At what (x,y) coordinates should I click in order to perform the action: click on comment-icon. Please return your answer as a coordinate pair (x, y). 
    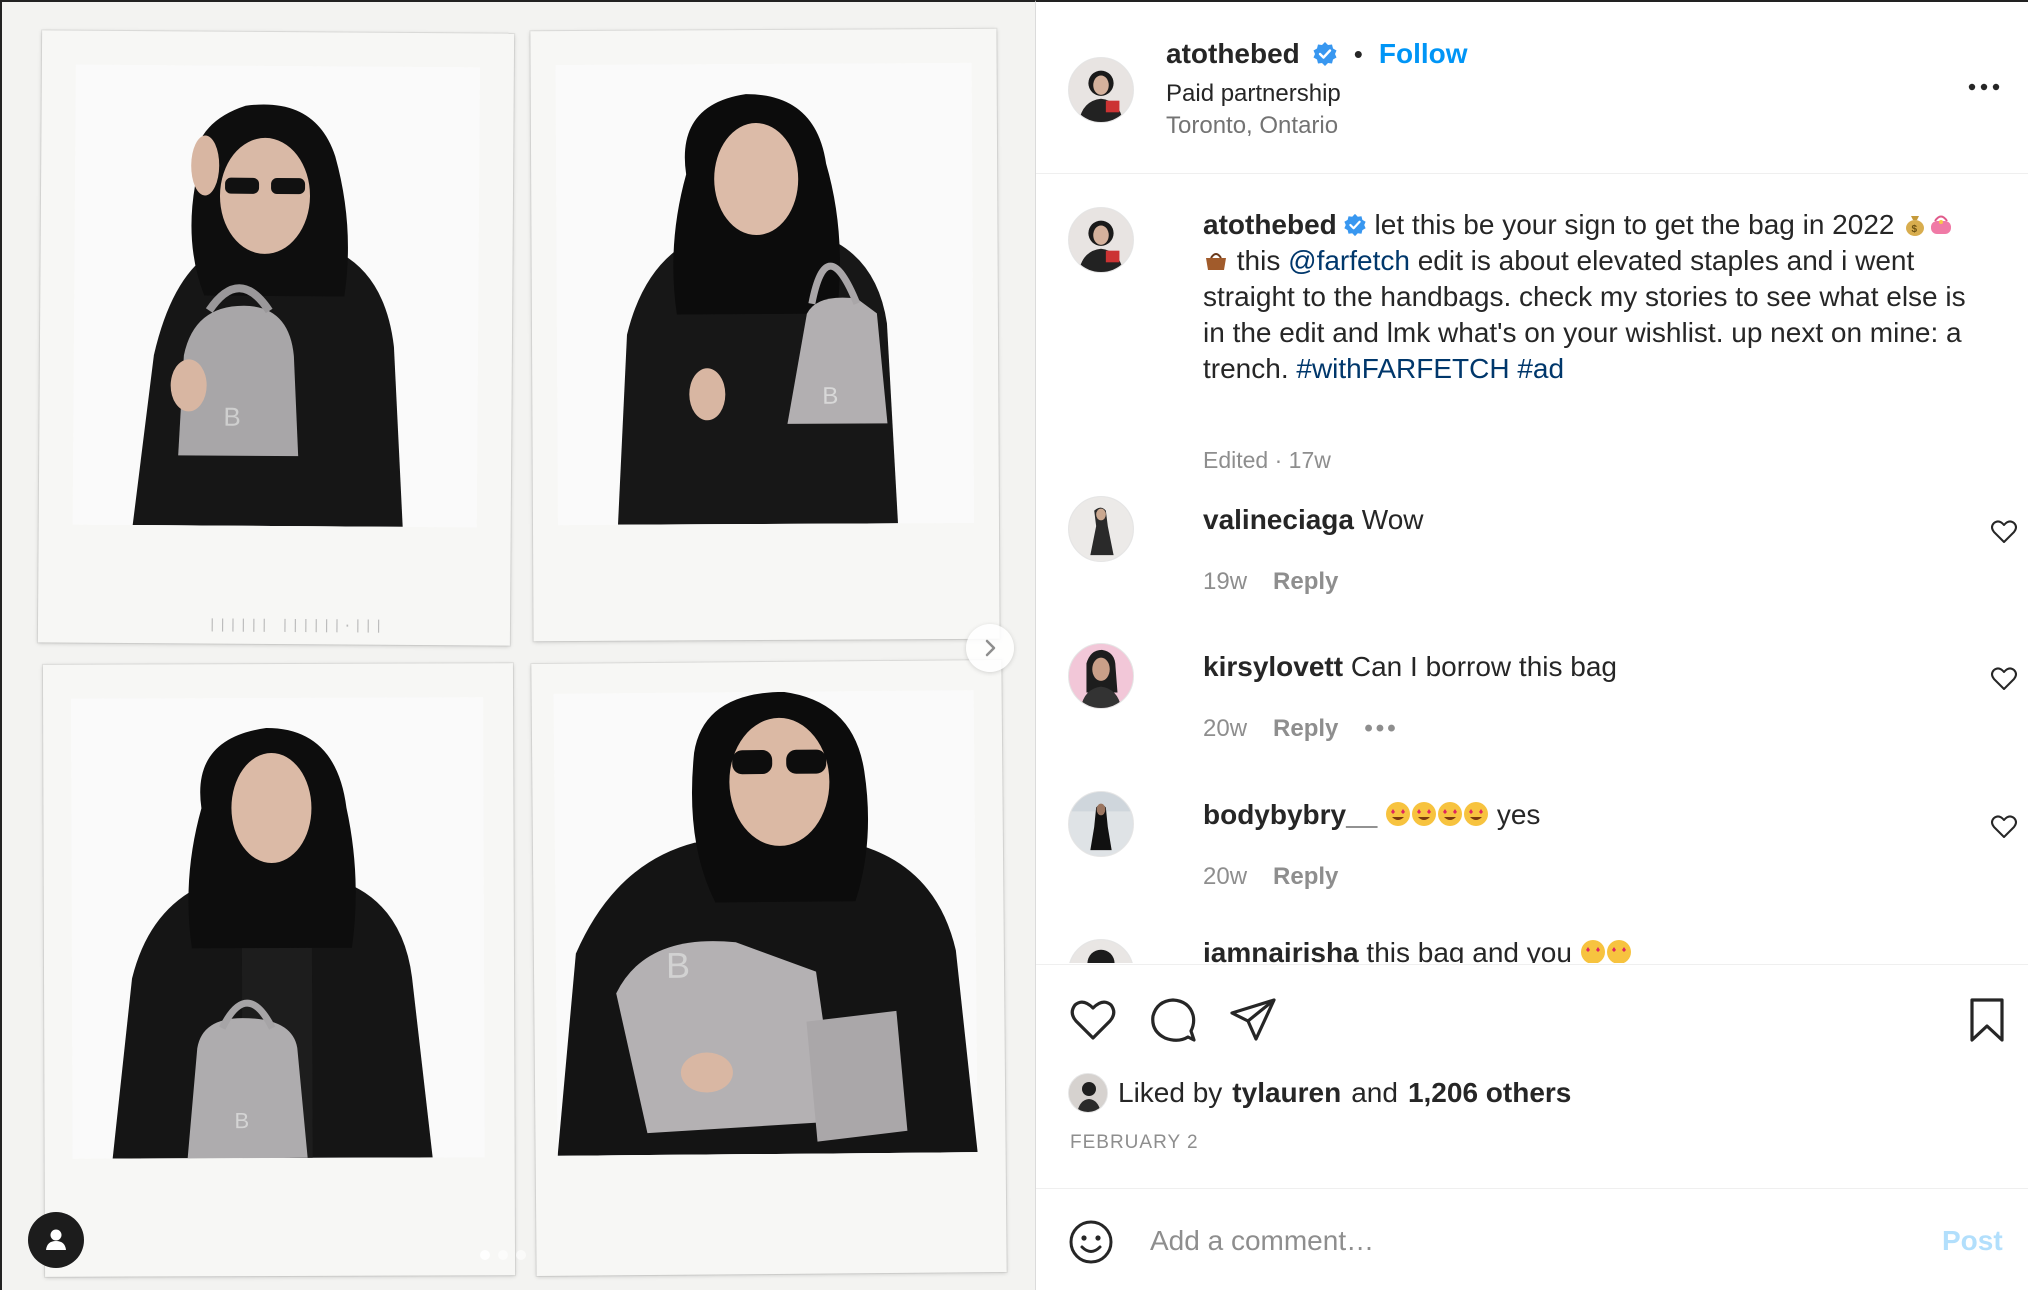
    Looking at the image, I should click on (1173, 1020).